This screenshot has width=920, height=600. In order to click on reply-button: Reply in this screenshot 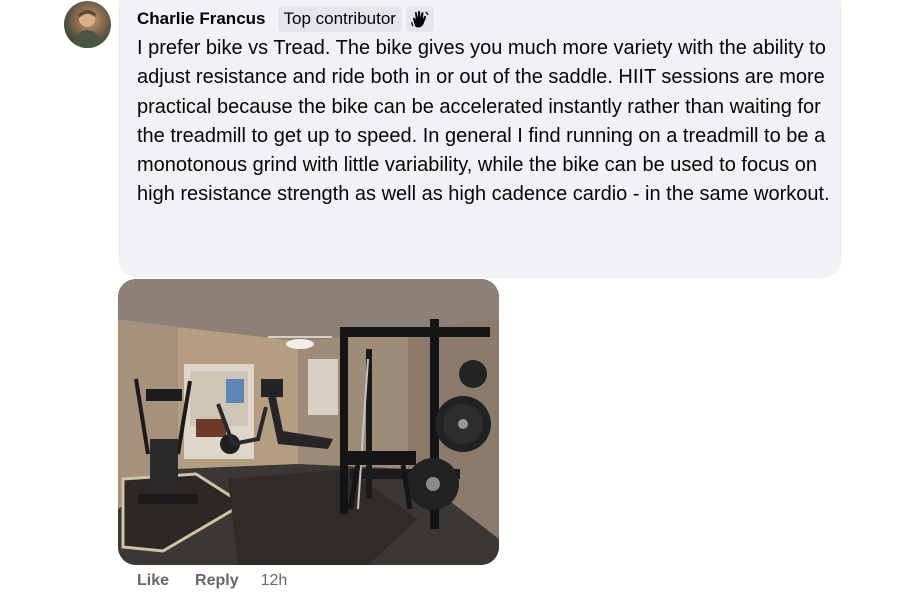, I will do `click(217, 581)`.